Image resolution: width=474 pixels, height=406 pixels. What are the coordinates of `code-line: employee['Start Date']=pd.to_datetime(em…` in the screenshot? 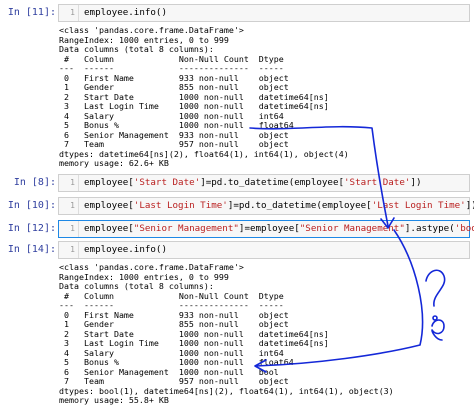 It's located at (252, 183).